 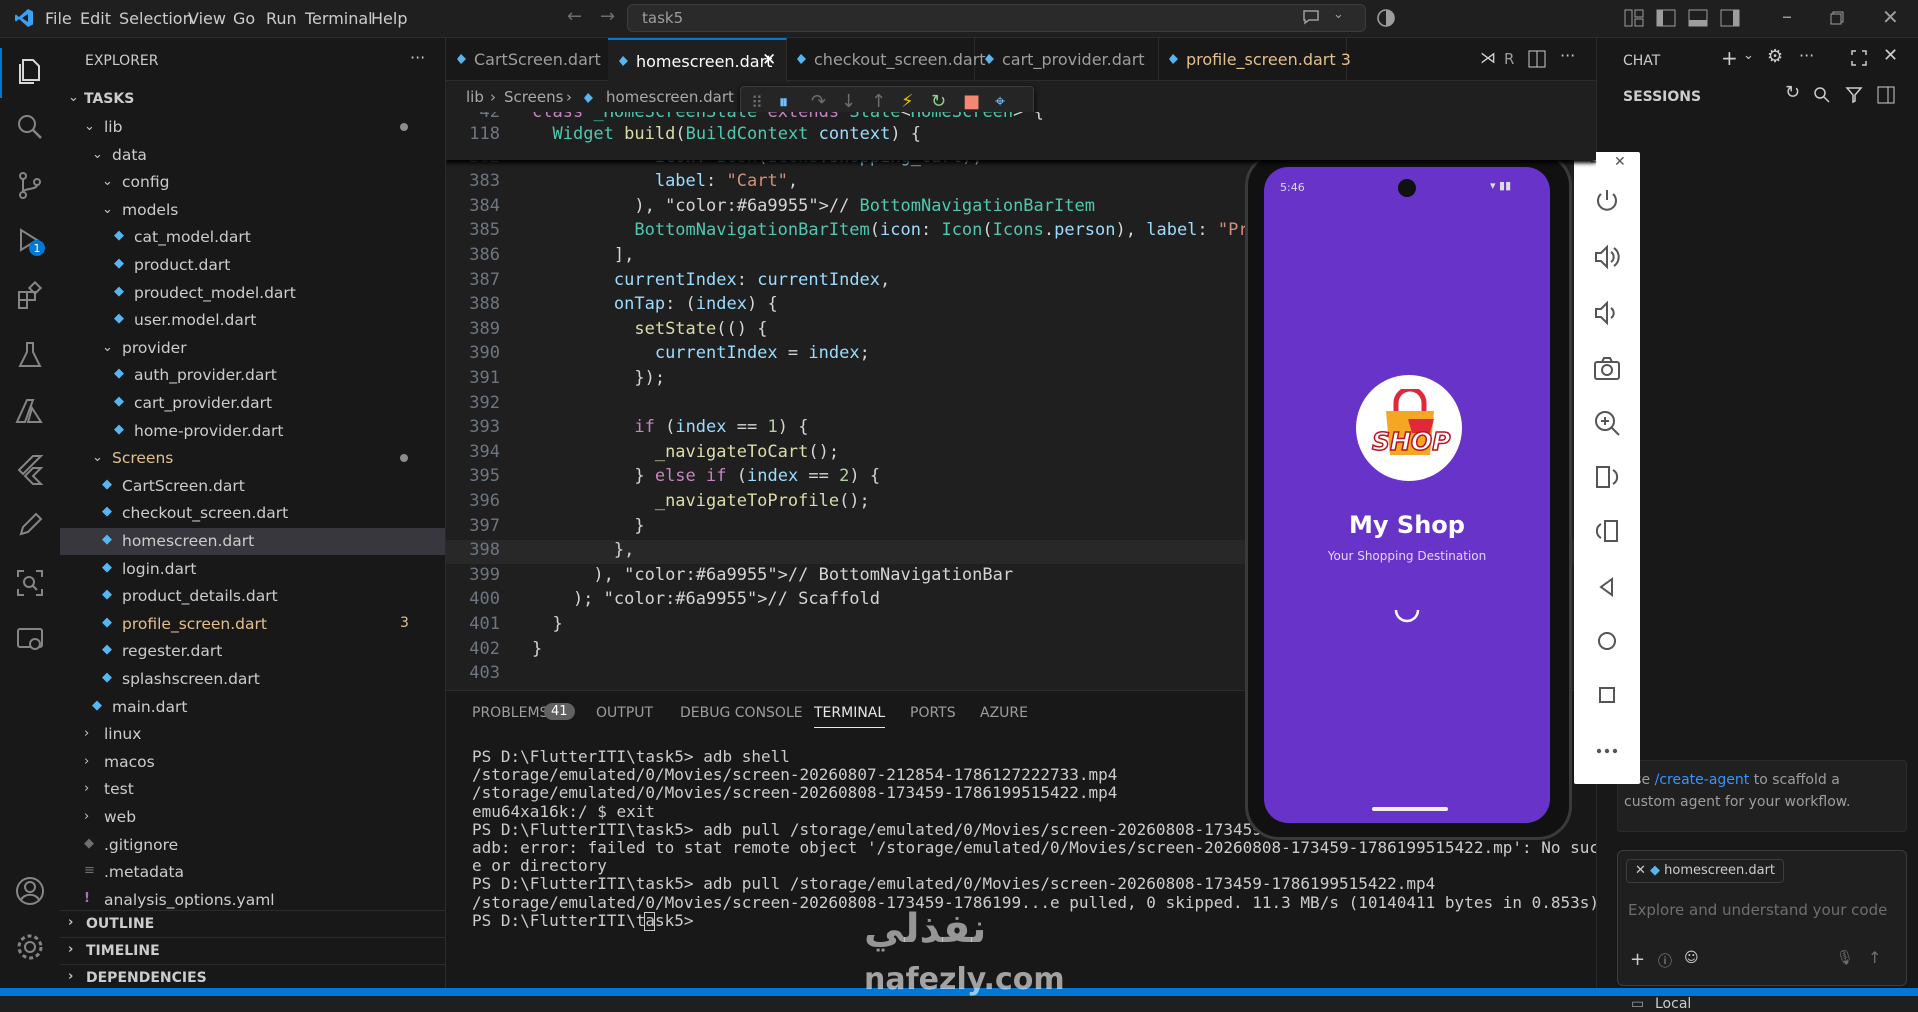 I want to click on tree-folder: › test, so click(x=252, y=789).